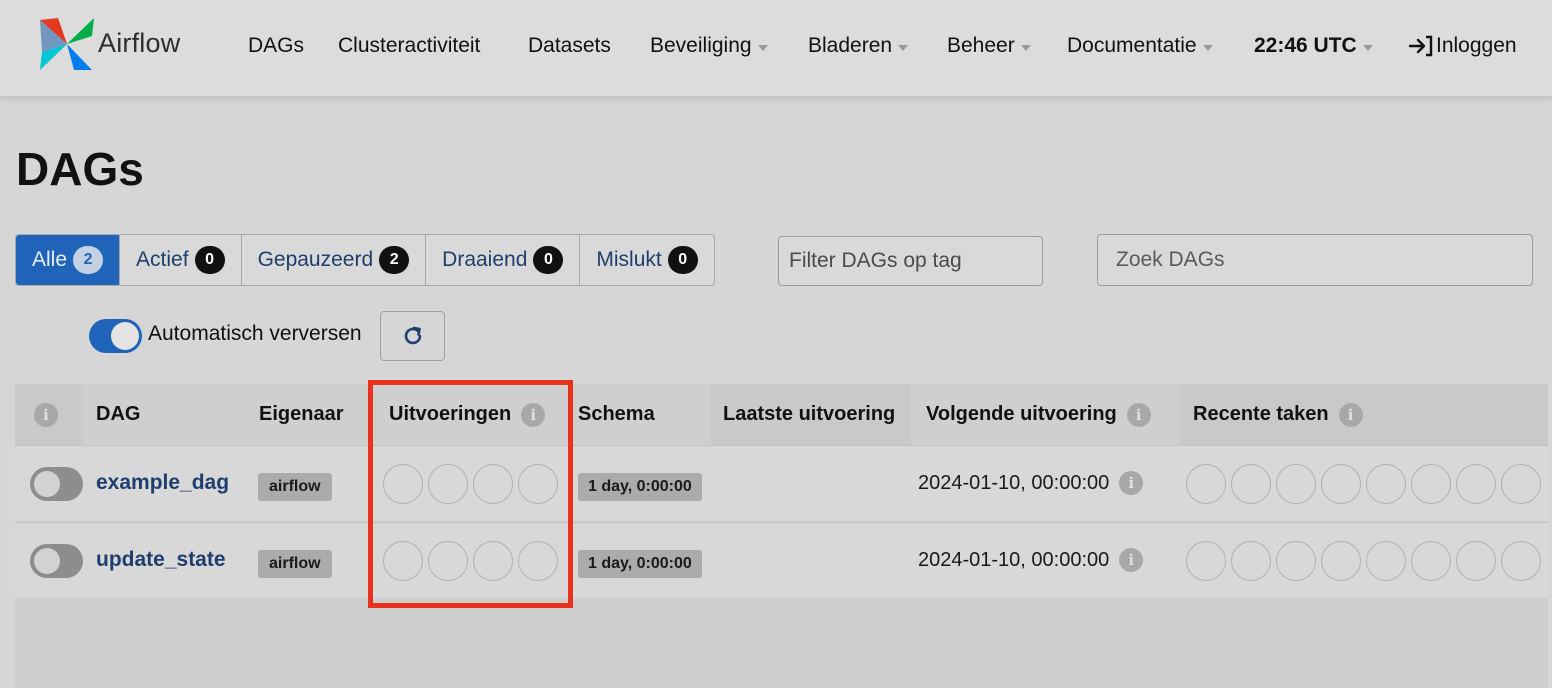 The image size is (1552, 688). What do you see at coordinates (1261, 414) in the screenshot?
I see `column-label: Recente taken` at bounding box center [1261, 414].